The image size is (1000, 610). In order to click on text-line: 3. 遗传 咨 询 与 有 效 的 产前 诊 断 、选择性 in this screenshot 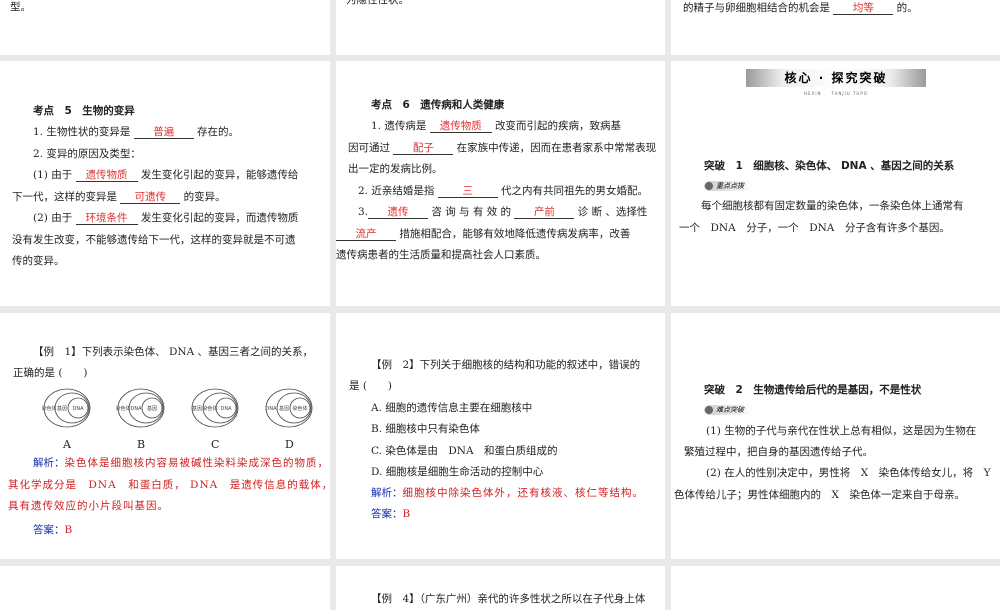, I will do `click(502, 212)`.